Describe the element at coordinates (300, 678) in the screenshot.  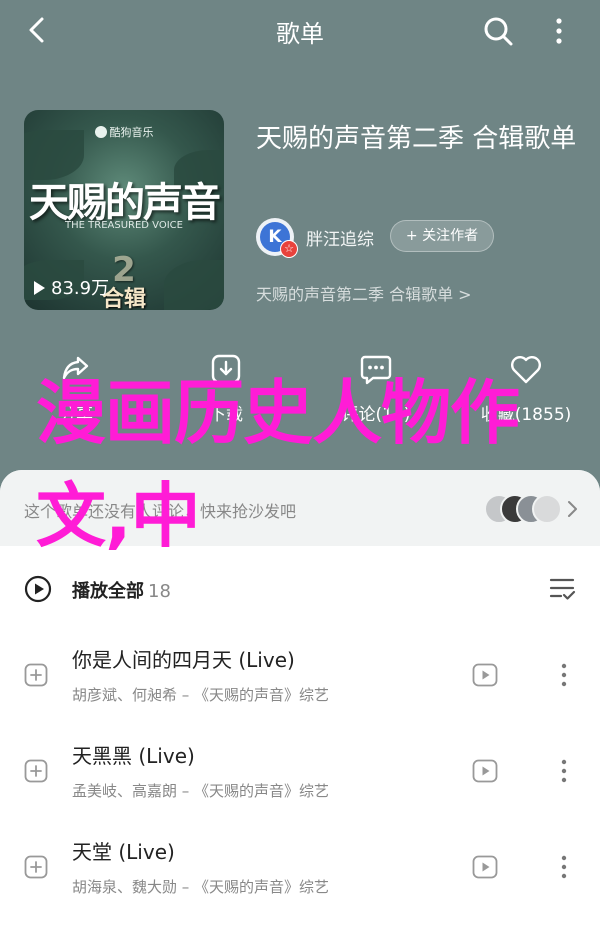
I see `song-row: 你是人间的四月天 (Live) 胡彦斌、何昶希 – 《天赐的声音》综艺` at that location.